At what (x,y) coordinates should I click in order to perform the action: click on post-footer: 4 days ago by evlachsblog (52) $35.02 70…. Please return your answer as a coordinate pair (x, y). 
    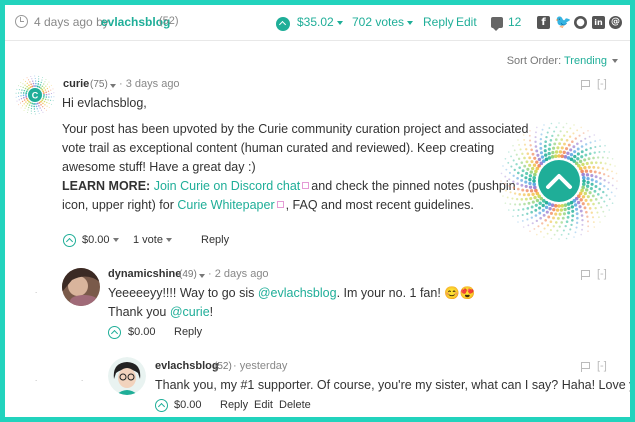
    Looking at the image, I should click on (317, 23).